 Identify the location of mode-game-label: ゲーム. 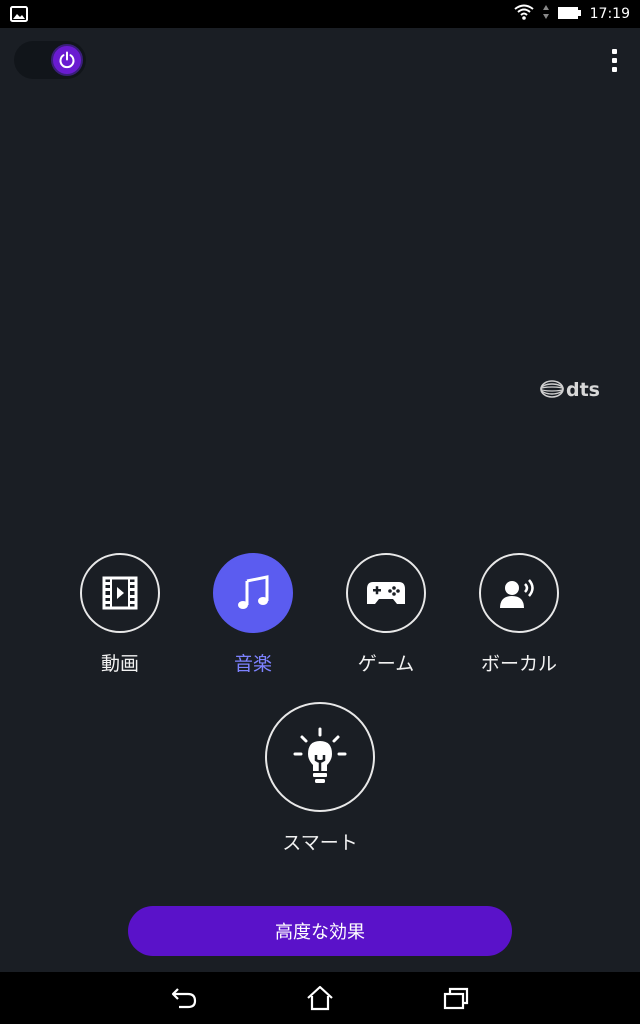
(386, 664).